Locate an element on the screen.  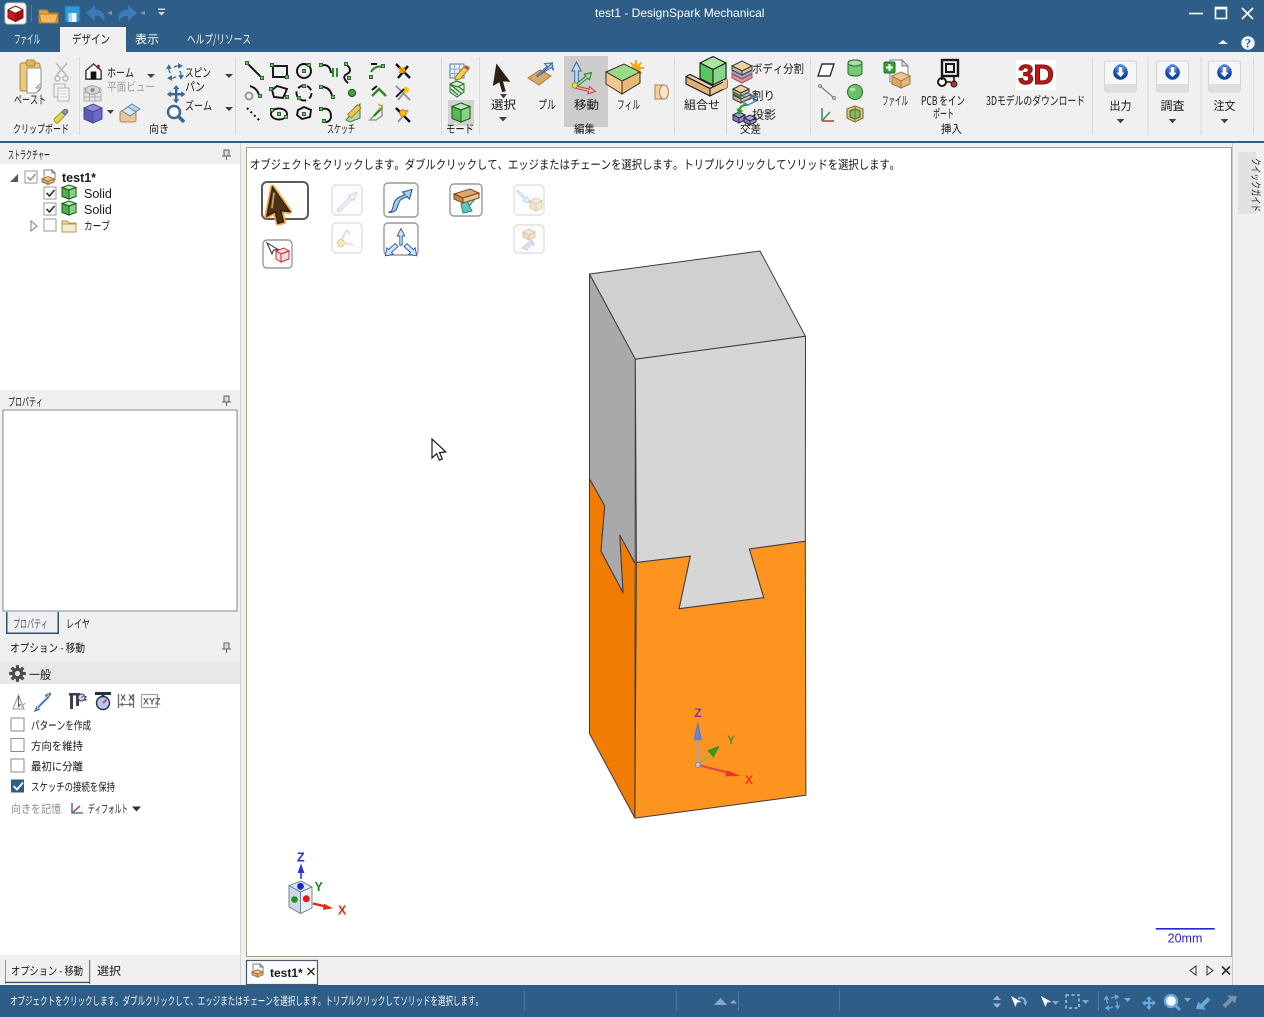
svg-text: XYZ is located at coordinates (152, 702).